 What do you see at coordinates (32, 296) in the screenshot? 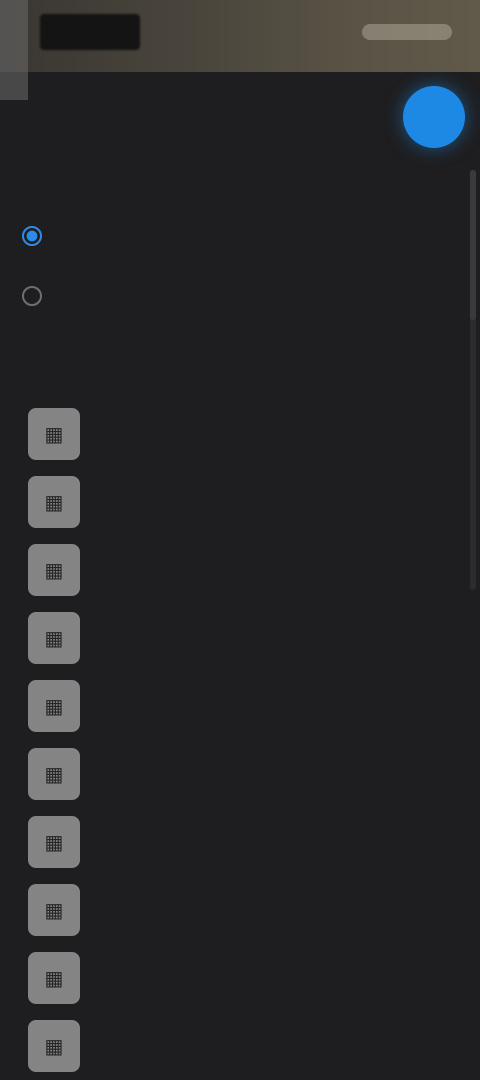
I see `radio-unselected-icon` at bounding box center [32, 296].